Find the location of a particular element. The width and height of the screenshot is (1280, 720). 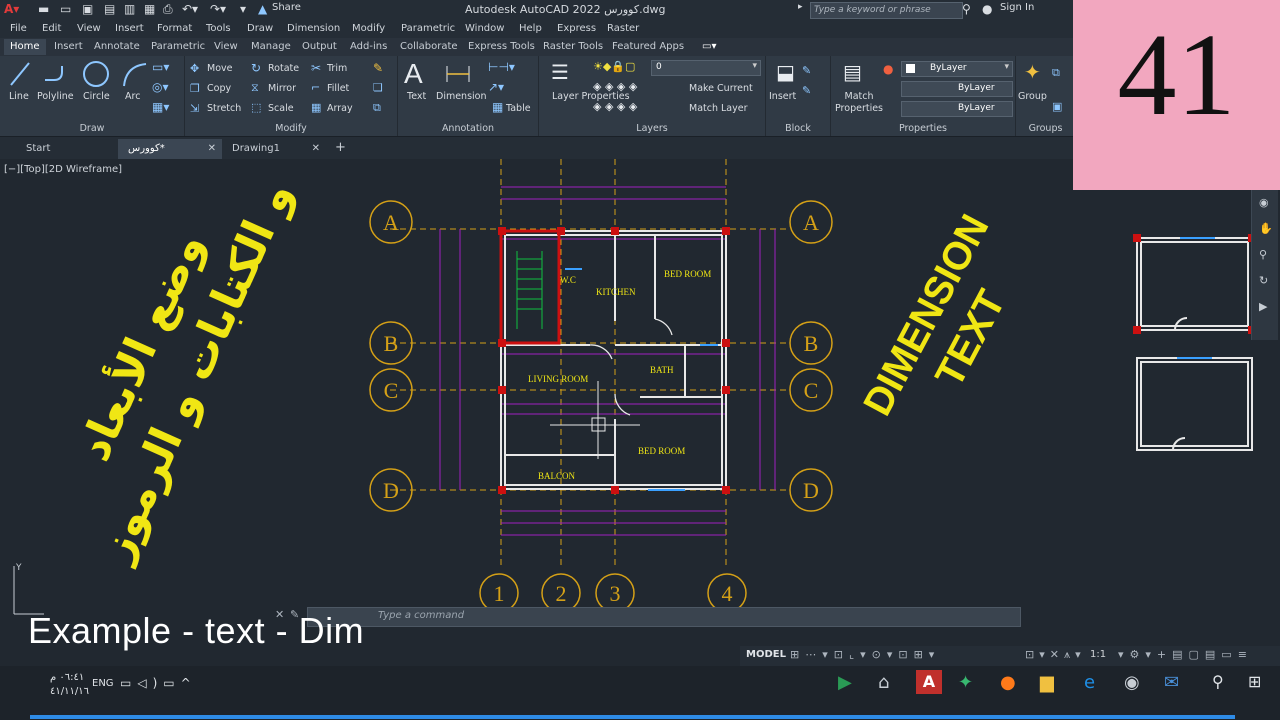

workspace-status-icons: ▾⚙▾+▤▢▤▭≡ is located at coordinates (1185, 654).